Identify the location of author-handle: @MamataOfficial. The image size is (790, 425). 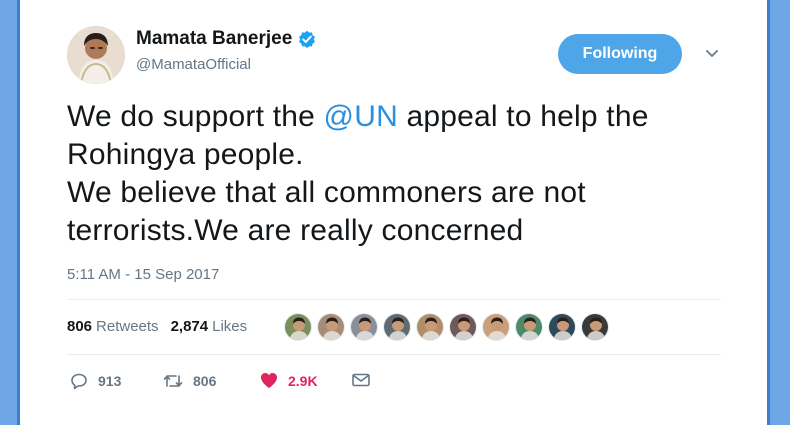
(226, 64).